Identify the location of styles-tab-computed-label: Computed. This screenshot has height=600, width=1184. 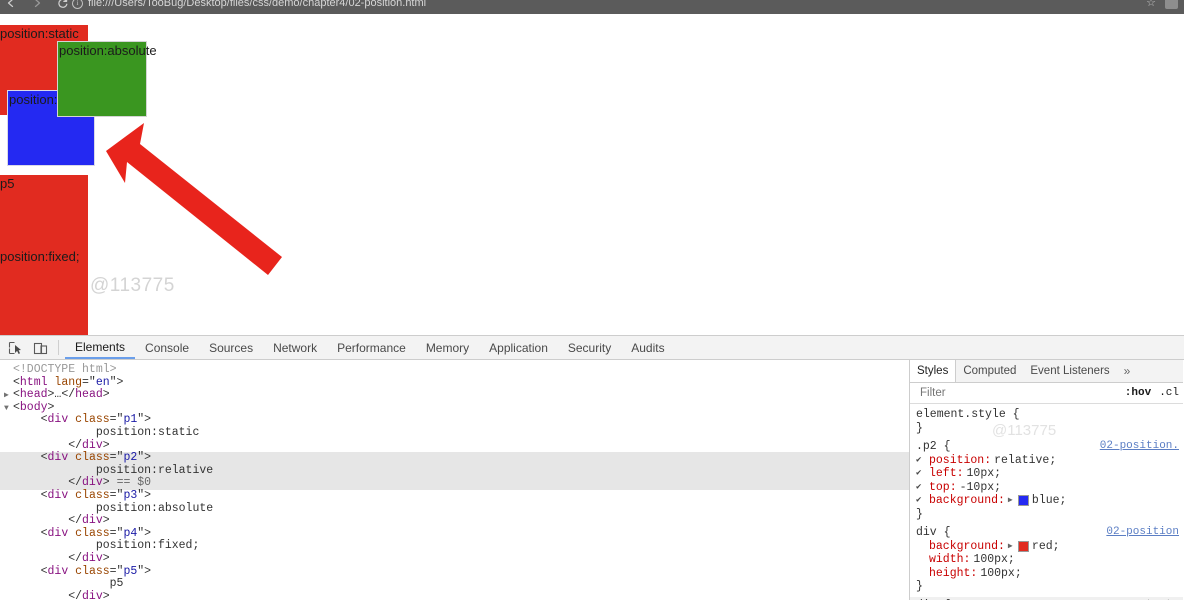
(990, 371).